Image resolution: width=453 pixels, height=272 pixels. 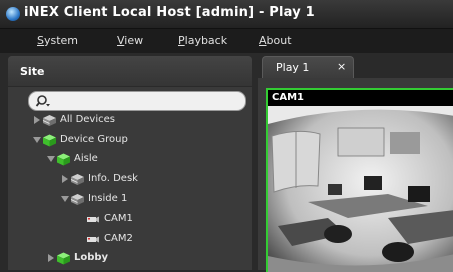 I want to click on menu-view-label: iew, so click(x=134, y=40).